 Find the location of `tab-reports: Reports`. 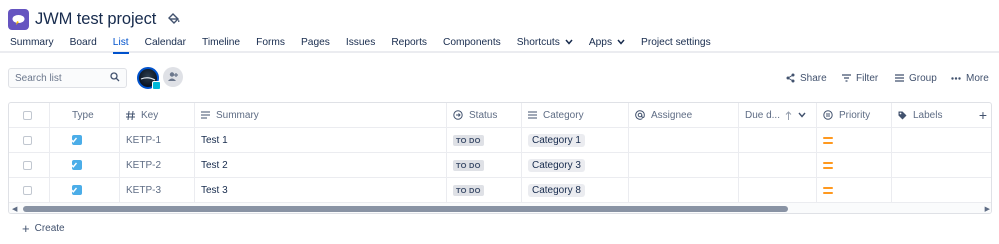

tab-reports: Reports is located at coordinates (409, 42).